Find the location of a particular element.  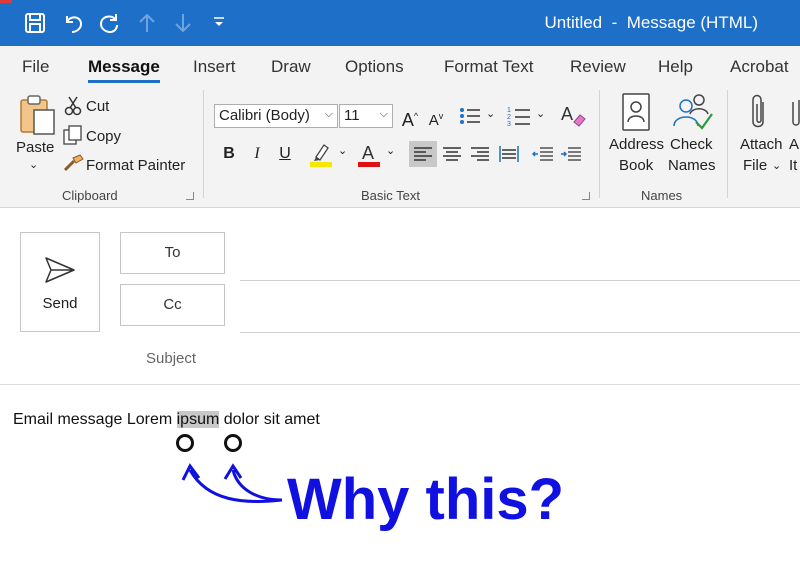

send-button: Send is located at coordinates (60, 282).